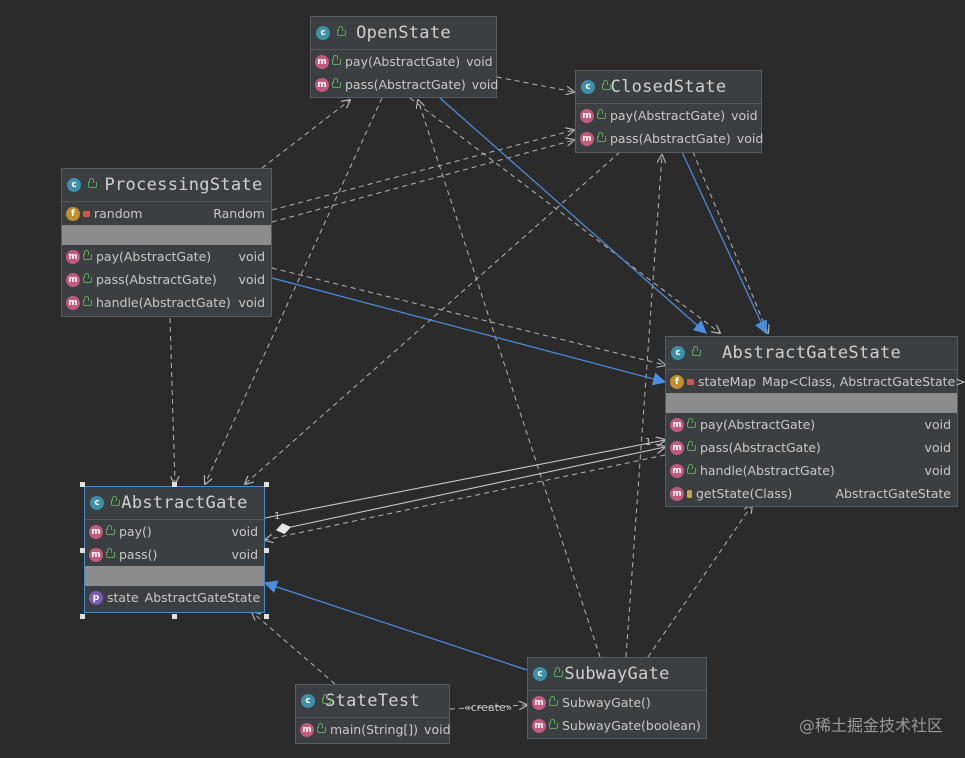 The image size is (965, 758). Describe the element at coordinates (811, 493) in the screenshot. I see `method-row: m getState(Class) AbstractGateState` at that location.